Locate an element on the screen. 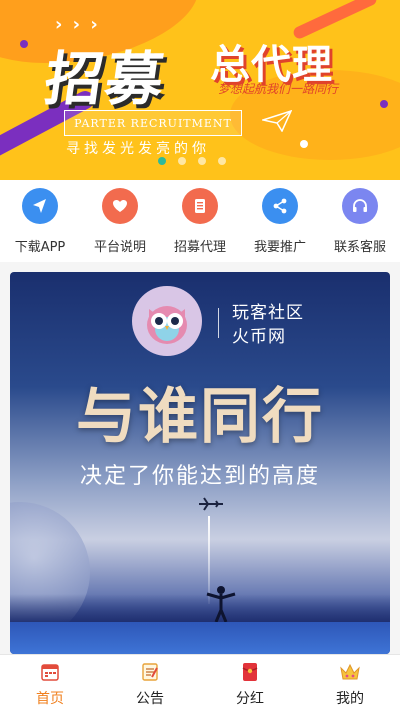 The image size is (400, 711). banner-subtitle: PARTER RECRUITMENT is located at coordinates (153, 123).